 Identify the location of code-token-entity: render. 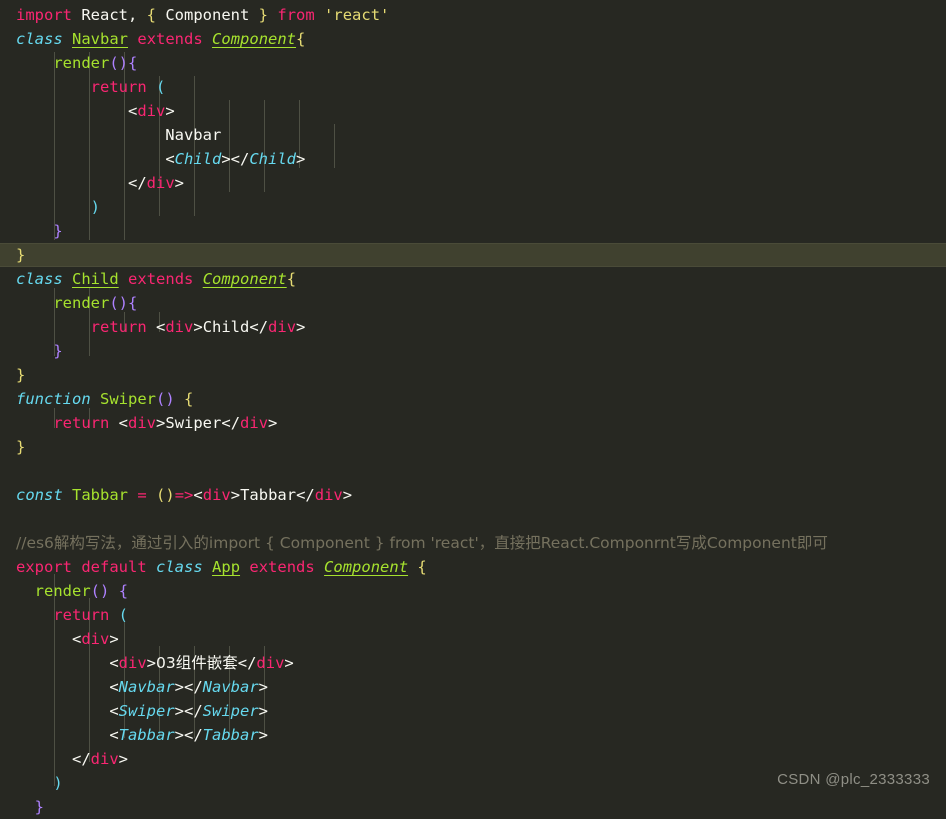
(81, 303).